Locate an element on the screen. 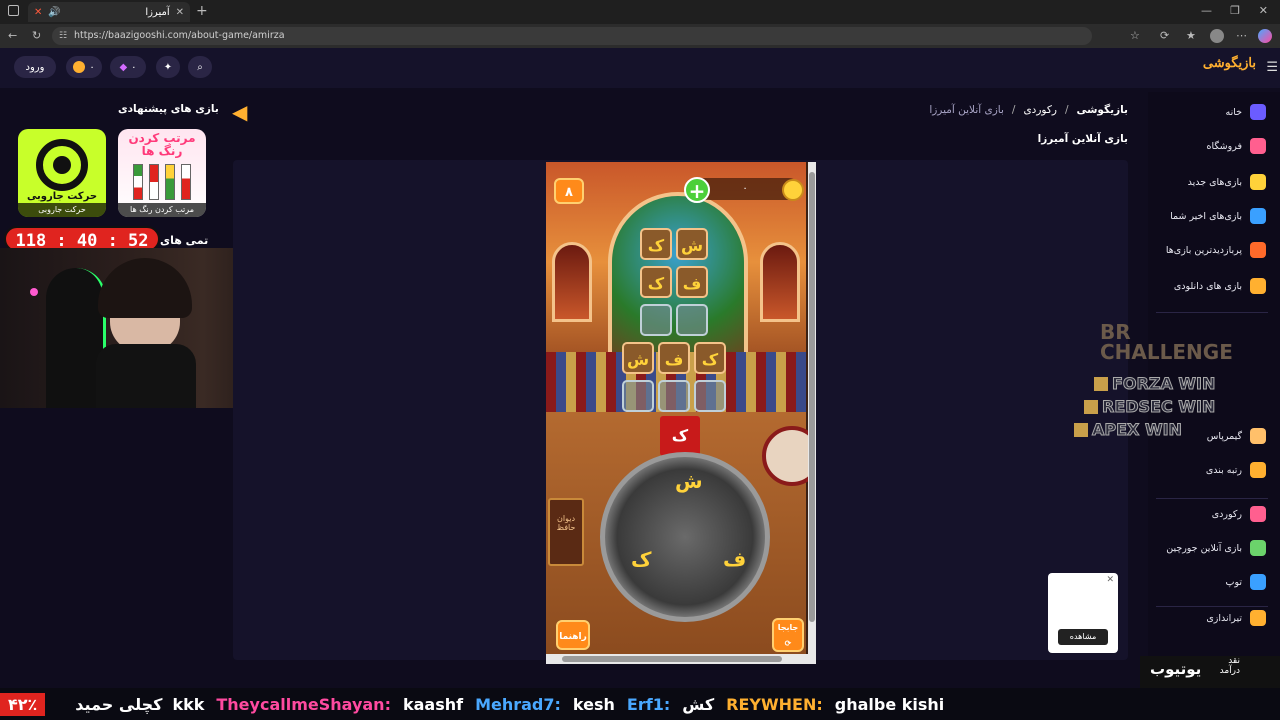 Image resolution: width=1280 pixels, height=720 pixels. ad-popup: ✕ مشاهده is located at coordinates (1083, 613).